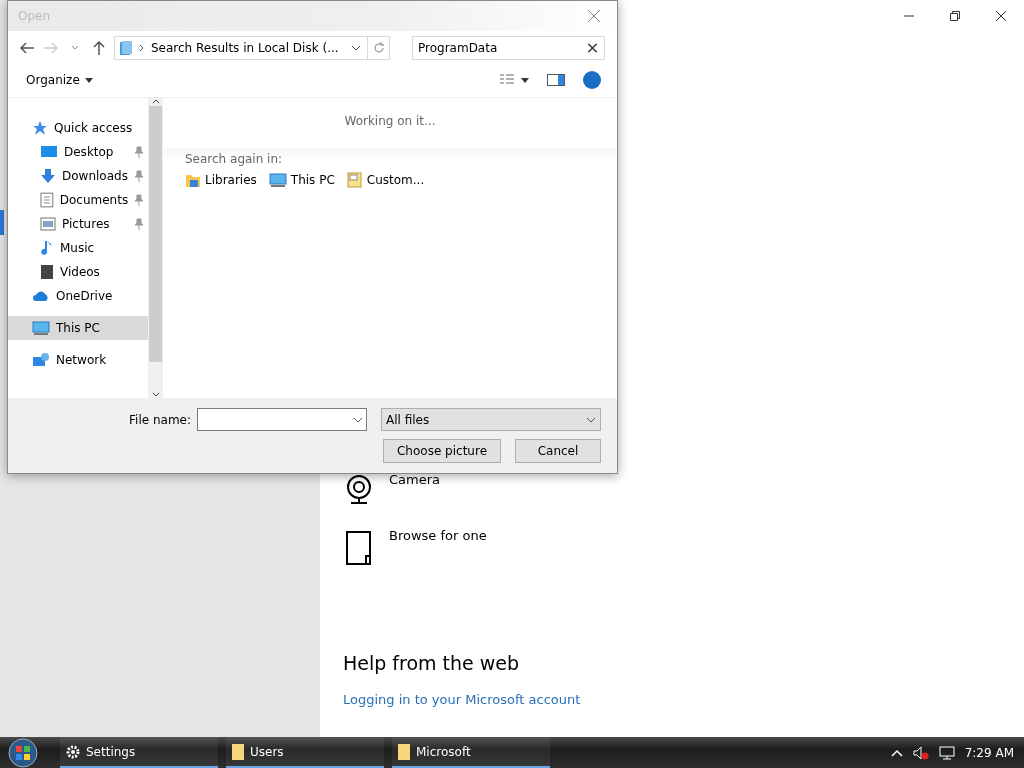 This screenshot has height=768, width=1024. What do you see at coordinates (955, 16) in the screenshot?
I see `restore-icon` at bounding box center [955, 16].